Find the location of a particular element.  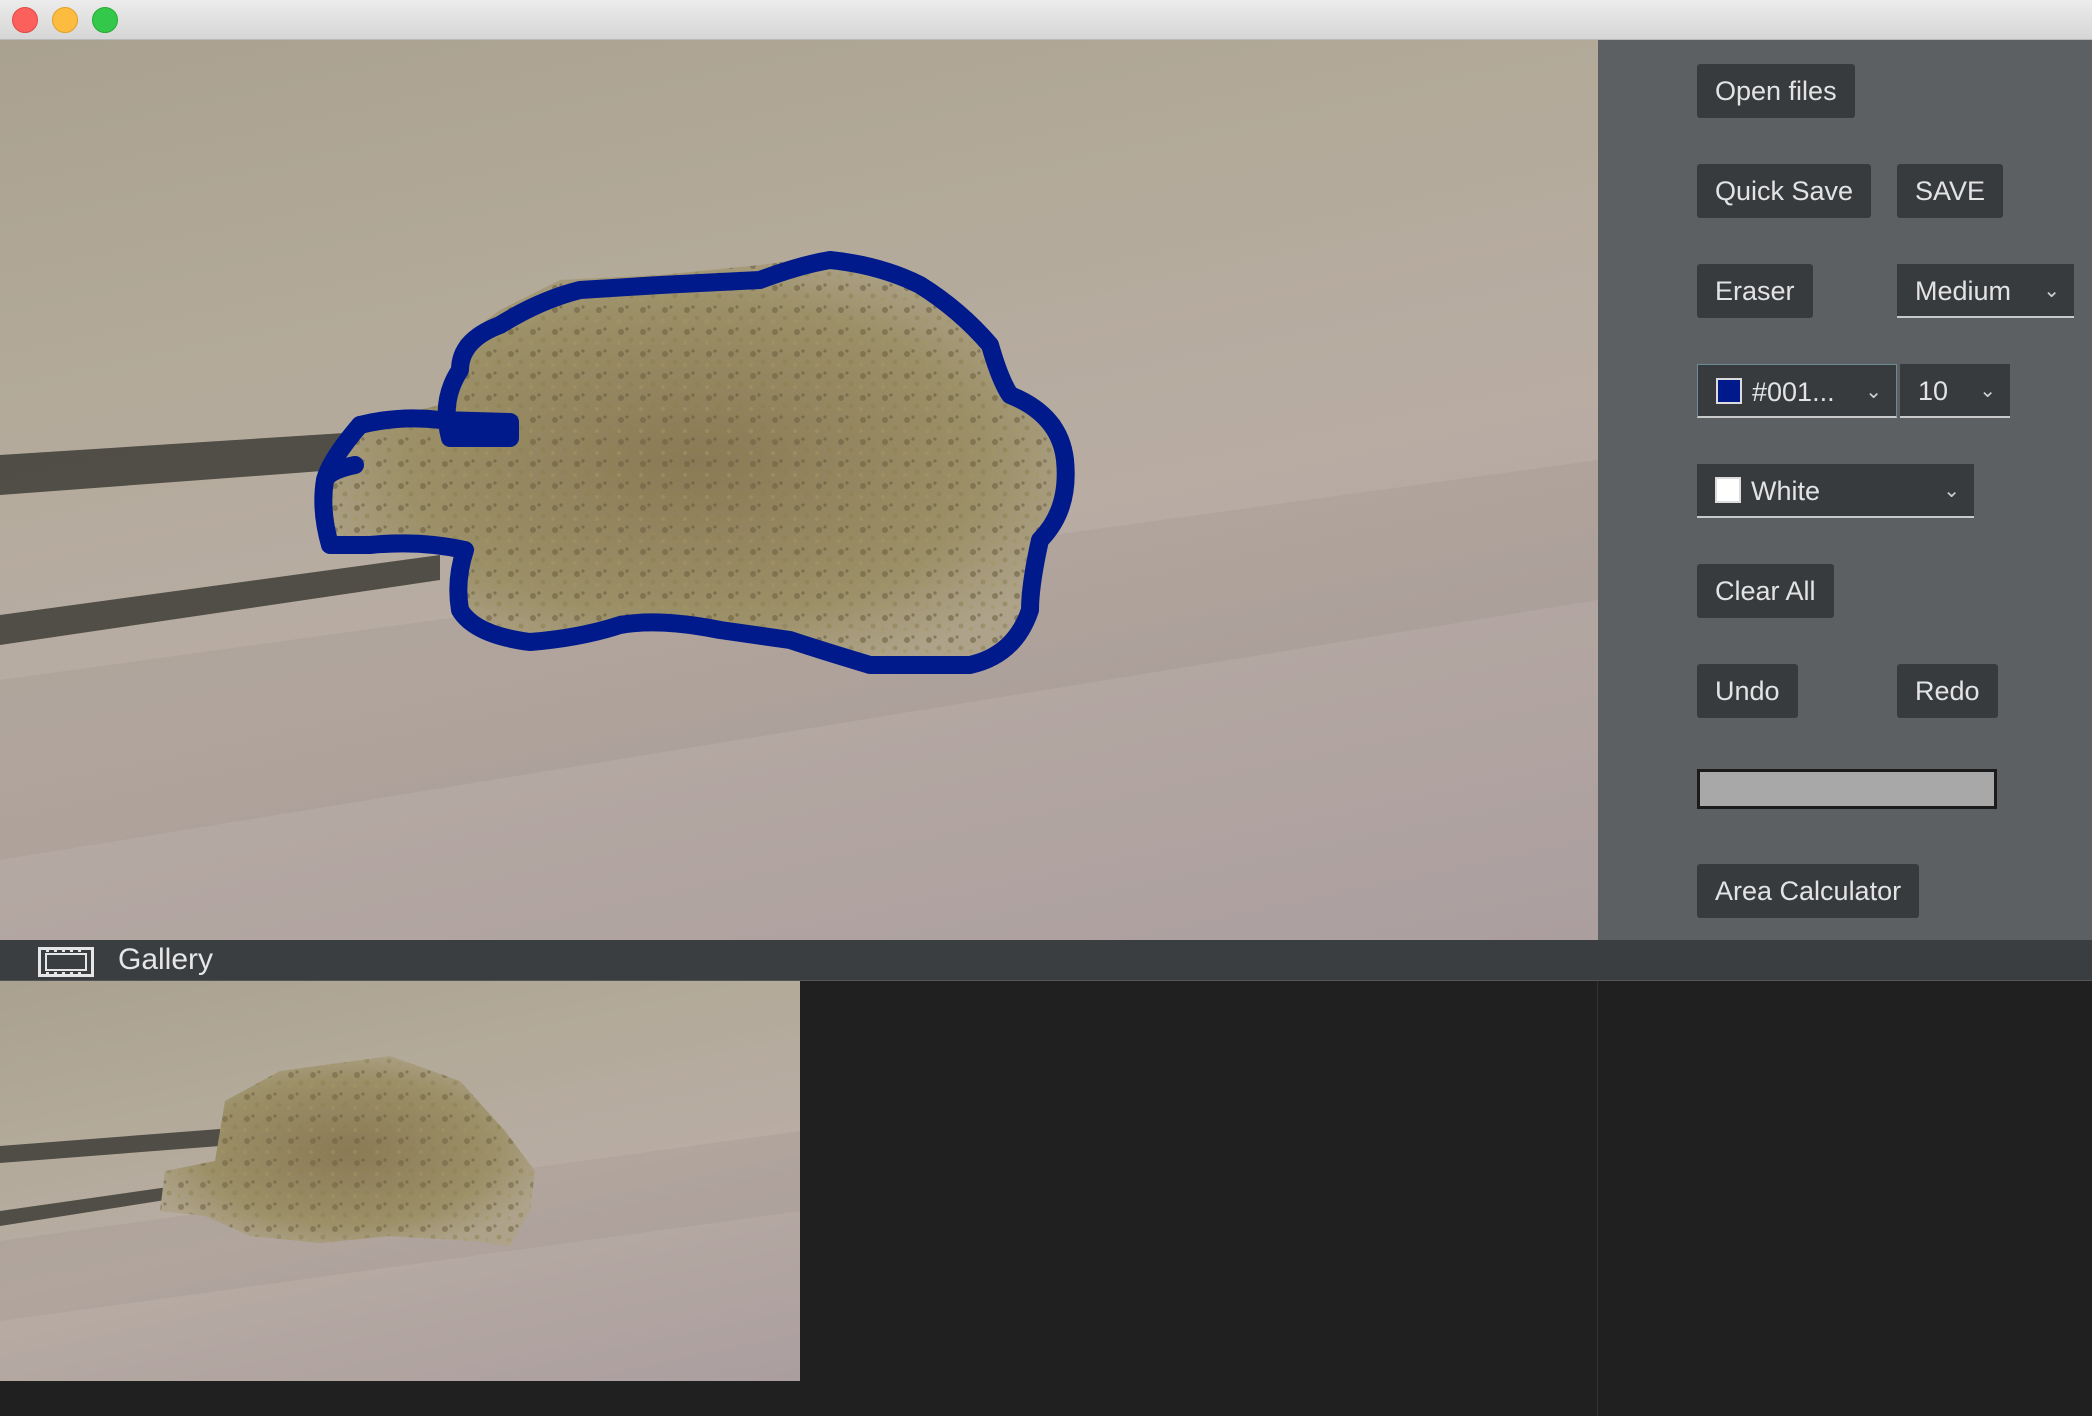

quick-save-button: Quick Save is located at coordinates (1784, 191).